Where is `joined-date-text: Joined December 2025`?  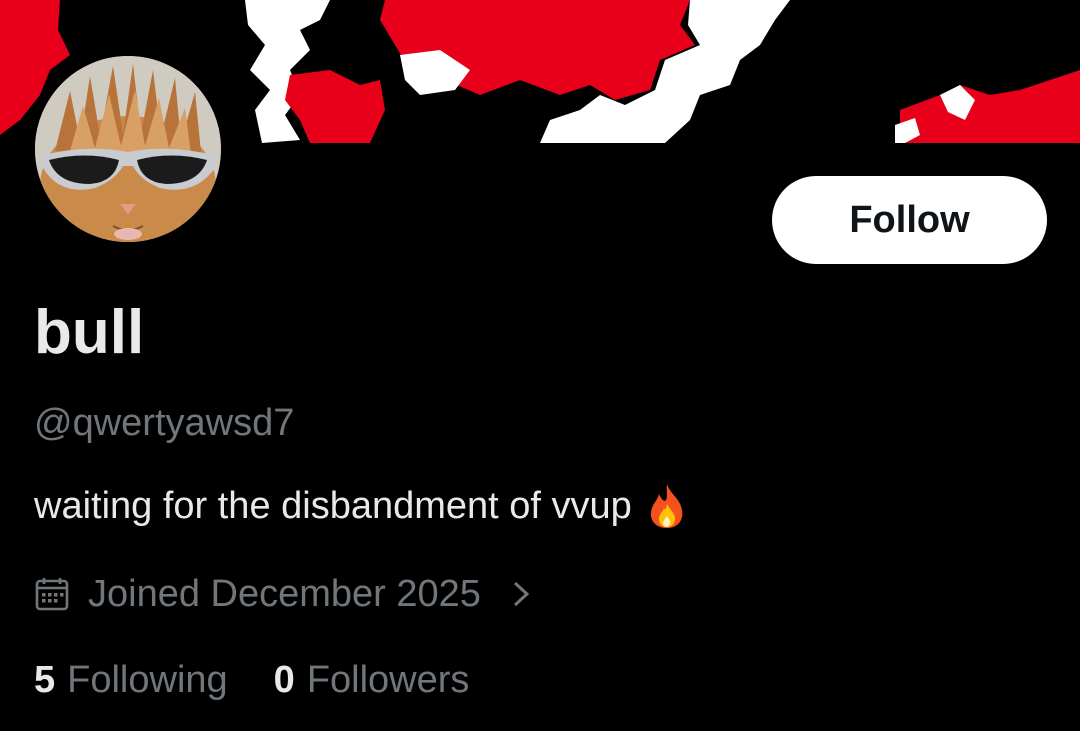
joined-date-text: Joined December 2025 is located at coordinates (284, 594).